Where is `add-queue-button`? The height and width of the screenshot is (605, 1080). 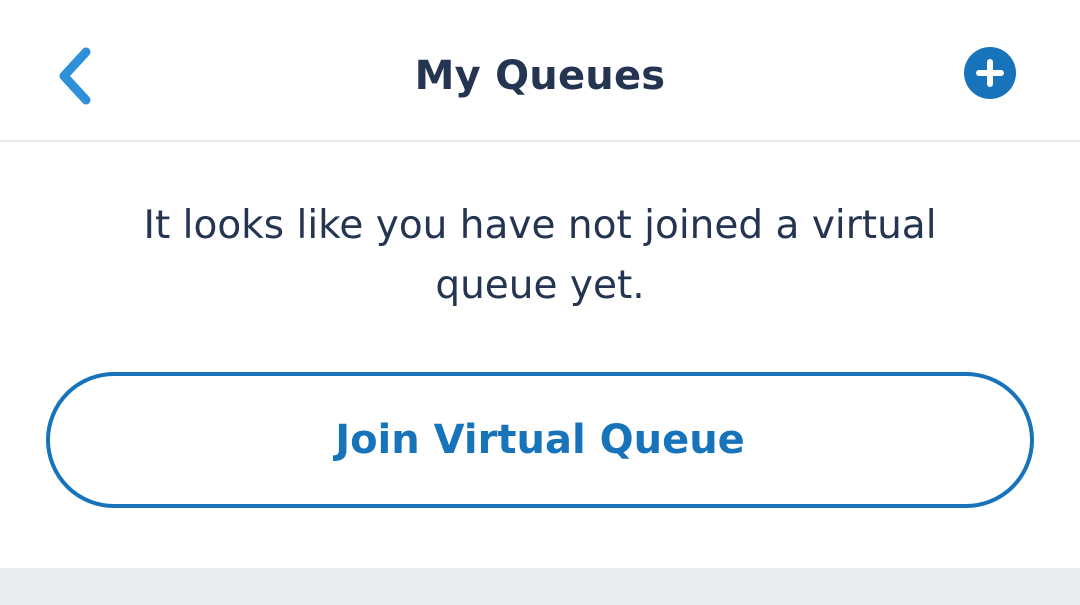 add-queue-button is located at coordinates (990, 73).